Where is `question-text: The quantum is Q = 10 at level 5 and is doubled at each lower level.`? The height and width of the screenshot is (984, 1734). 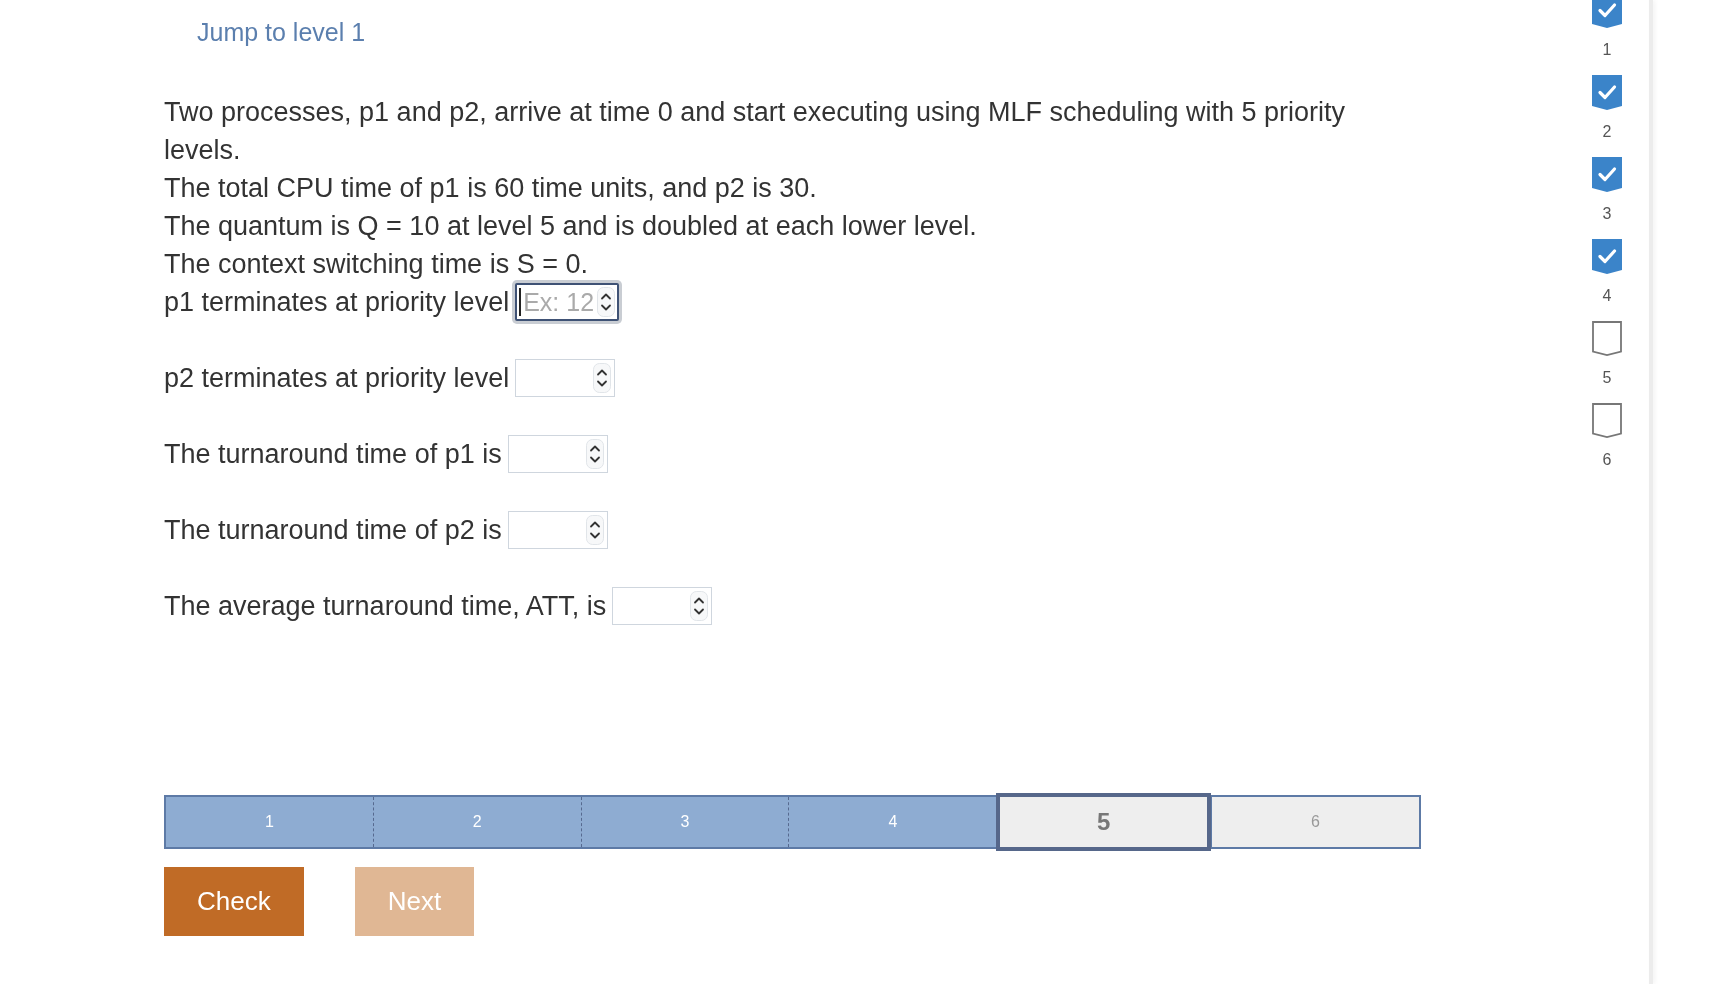
question-text: The quantum is Q = 10 at level 5 and is doubled at each lower level. is located at coordinates (571, 226).